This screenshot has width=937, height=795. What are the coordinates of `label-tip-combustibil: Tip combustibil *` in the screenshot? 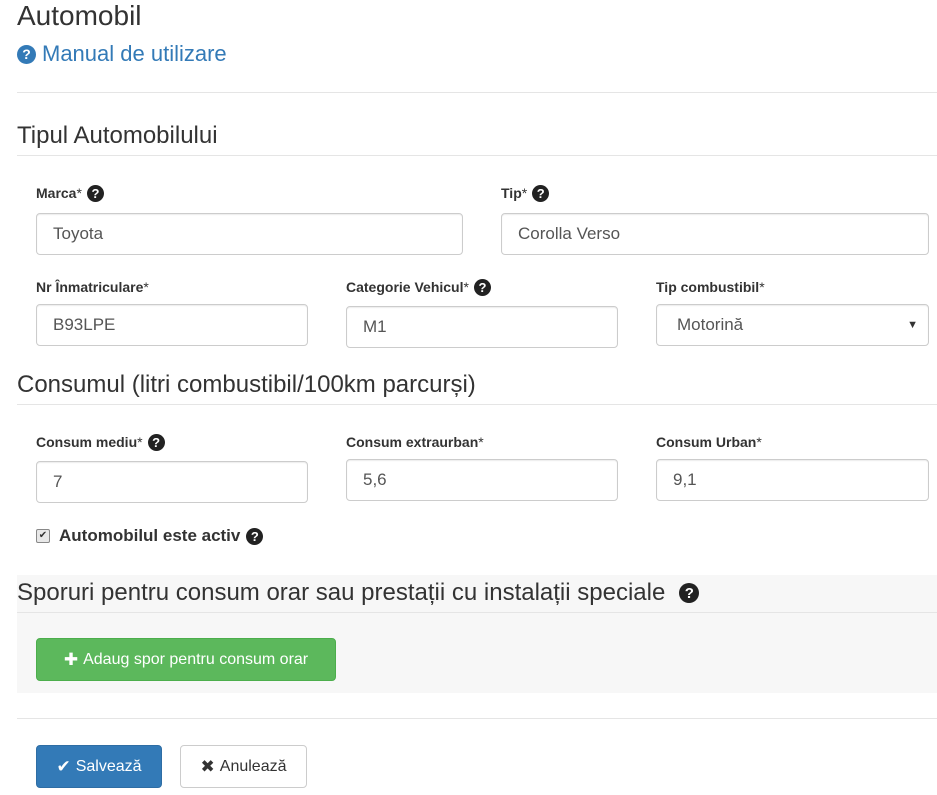 It's located at (710, 287).